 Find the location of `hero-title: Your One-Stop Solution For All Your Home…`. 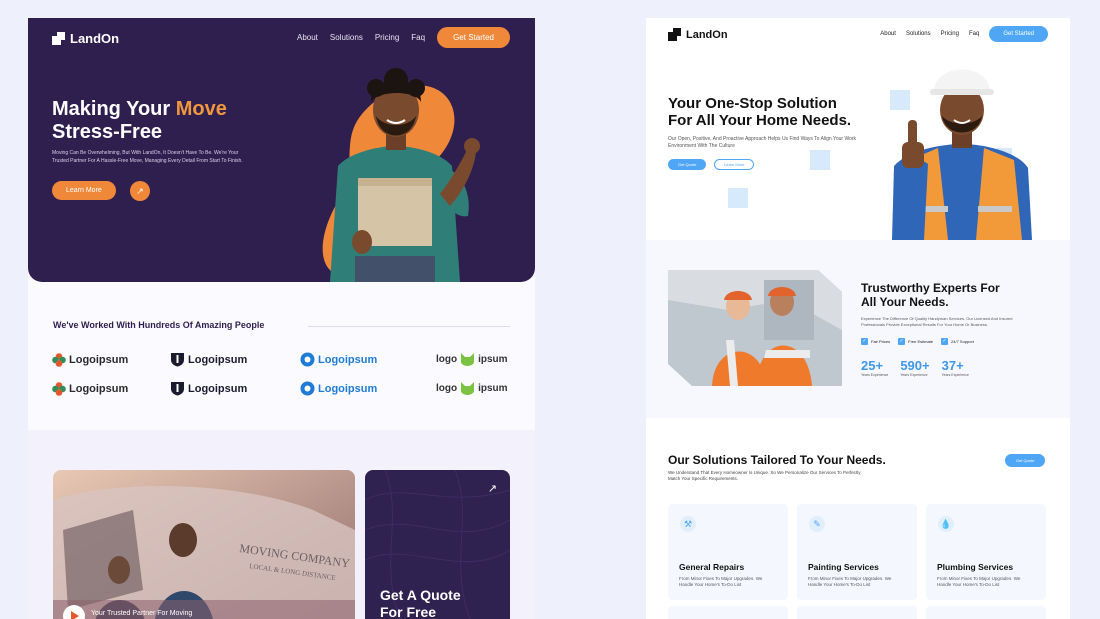

hero-title: Your One-Stop Solution For All Your Home… is located at coordinates (759, 112).